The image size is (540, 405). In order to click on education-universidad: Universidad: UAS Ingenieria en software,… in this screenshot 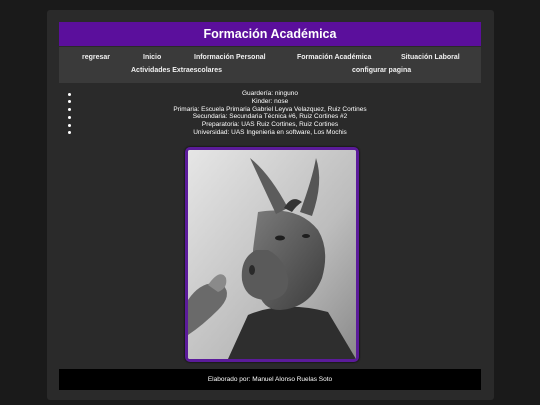, I will do `click(270, 132)`.